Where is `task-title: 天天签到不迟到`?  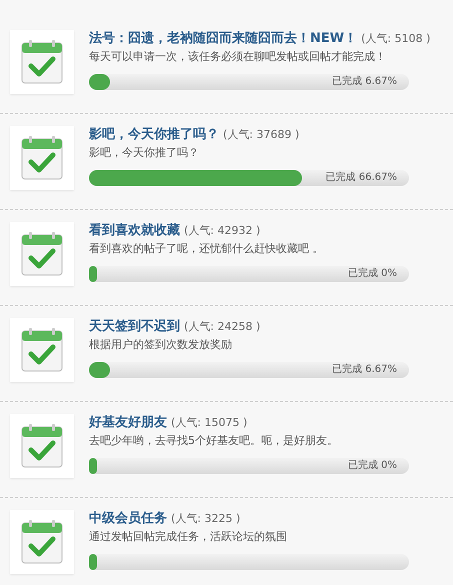
task-title: 天天签到不迟到 is located at coordinates (134, 327).